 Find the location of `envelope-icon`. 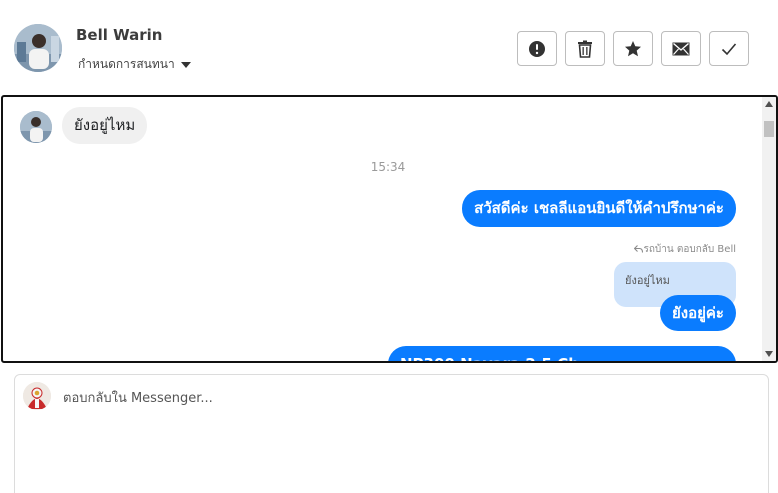

envelope-icon is located at coordinates (681, 48).